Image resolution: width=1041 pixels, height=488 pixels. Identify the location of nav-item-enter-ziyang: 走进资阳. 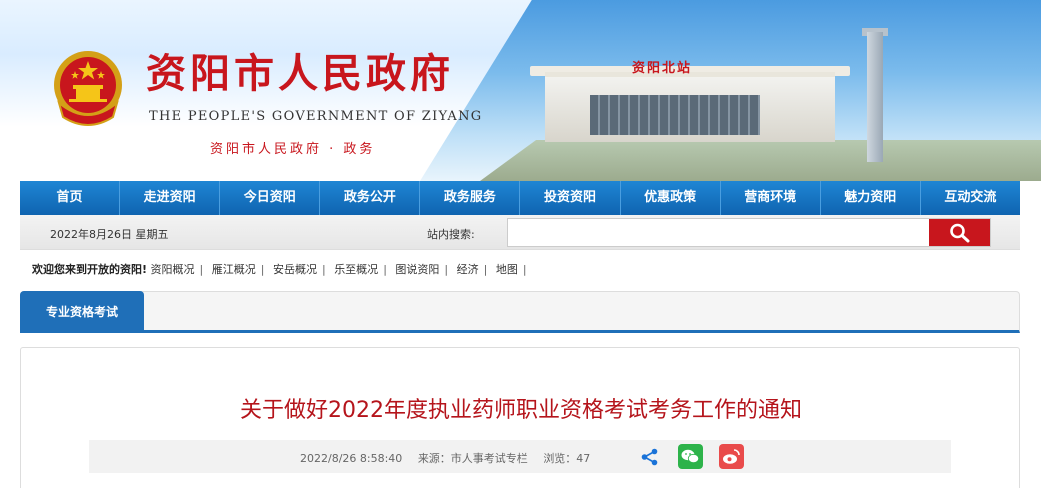
(170, 198).